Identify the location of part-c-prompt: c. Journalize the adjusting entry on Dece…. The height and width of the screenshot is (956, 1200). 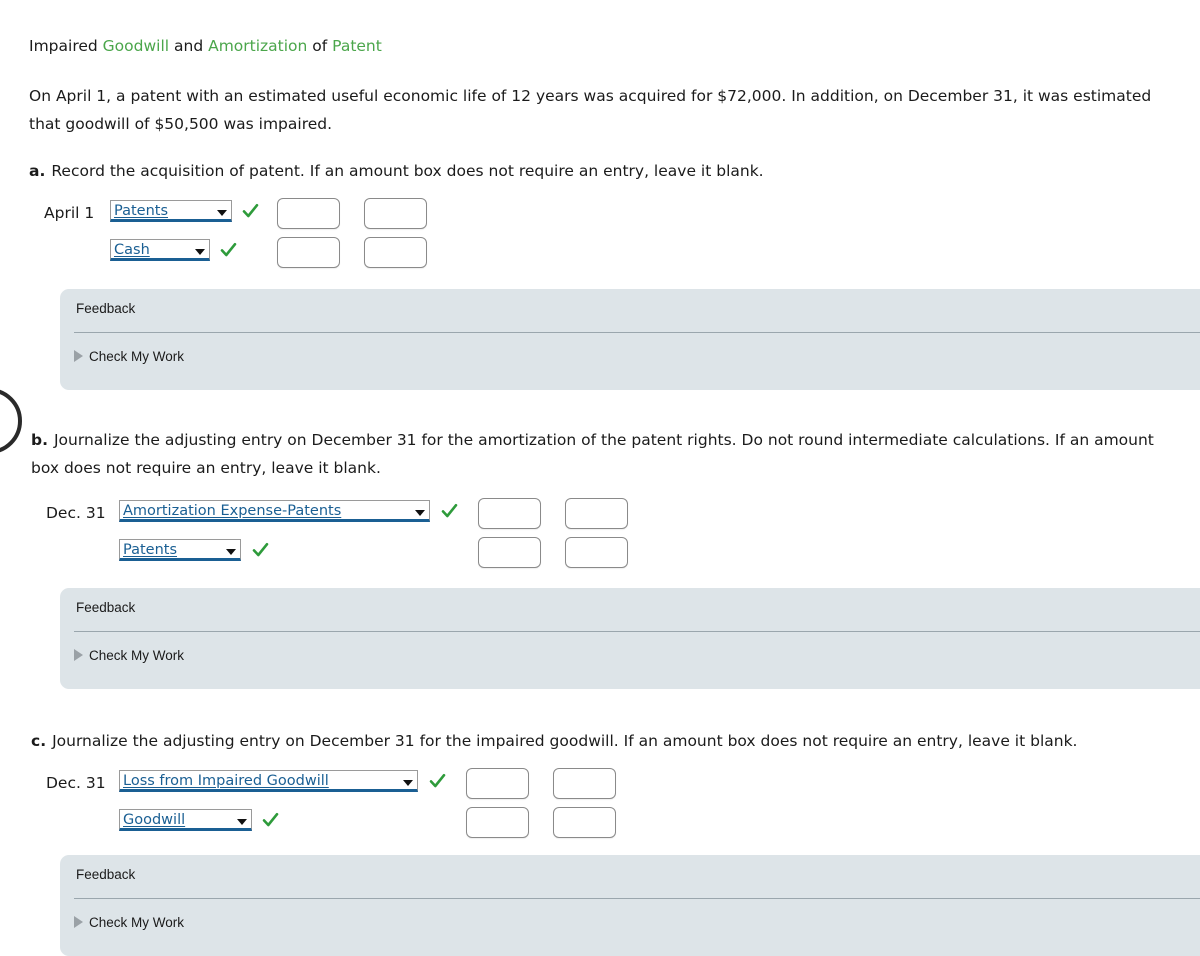
(606, 741).